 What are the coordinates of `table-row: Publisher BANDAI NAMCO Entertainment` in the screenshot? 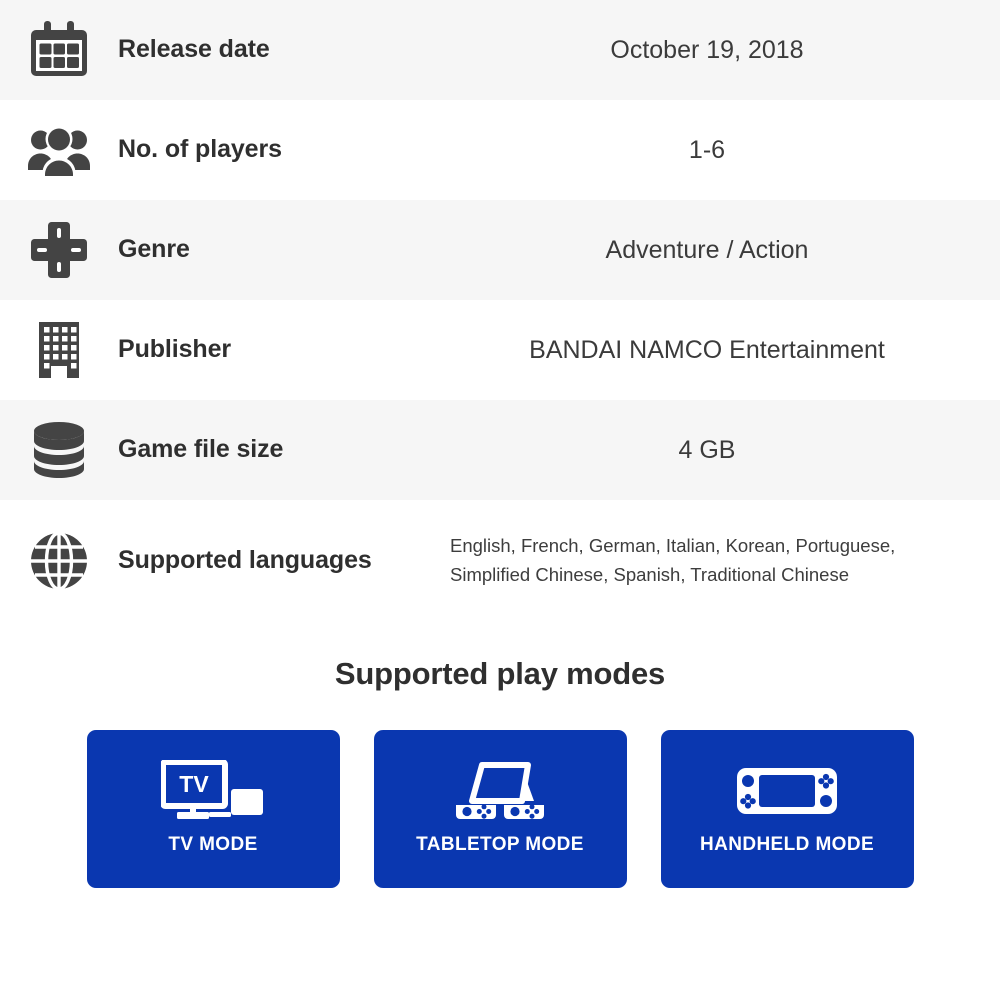 It's located at (500, 350).